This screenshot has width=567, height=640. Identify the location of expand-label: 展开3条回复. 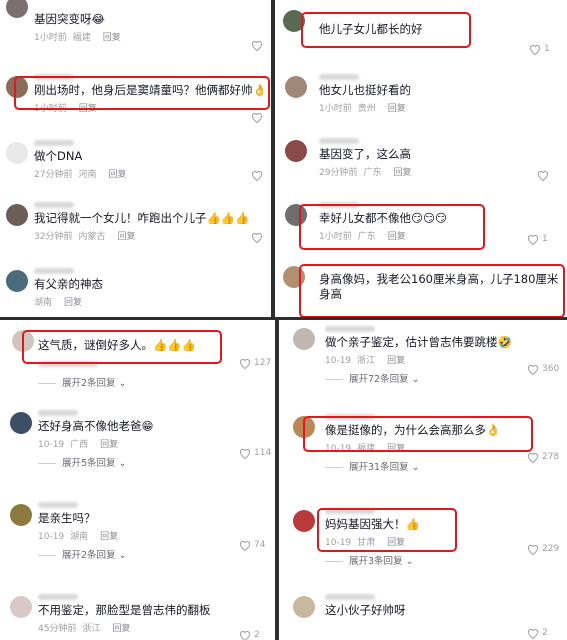
(376, 561).